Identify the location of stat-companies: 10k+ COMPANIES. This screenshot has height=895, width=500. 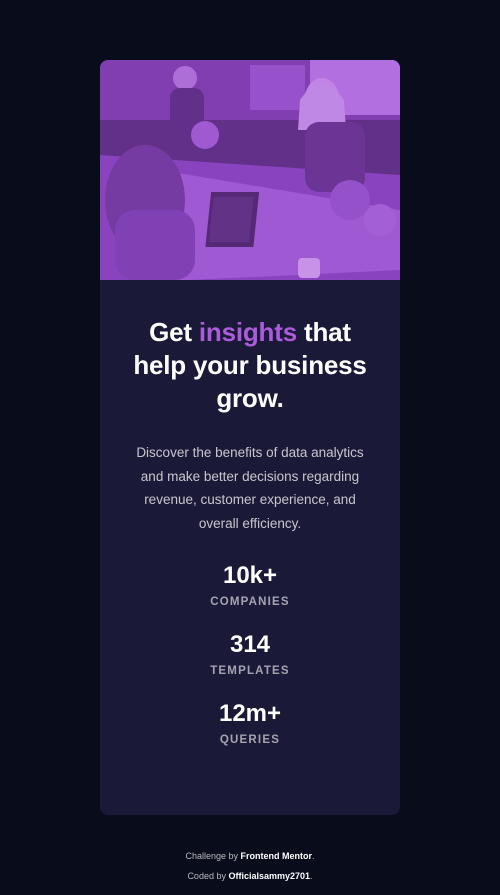
(250, 584).